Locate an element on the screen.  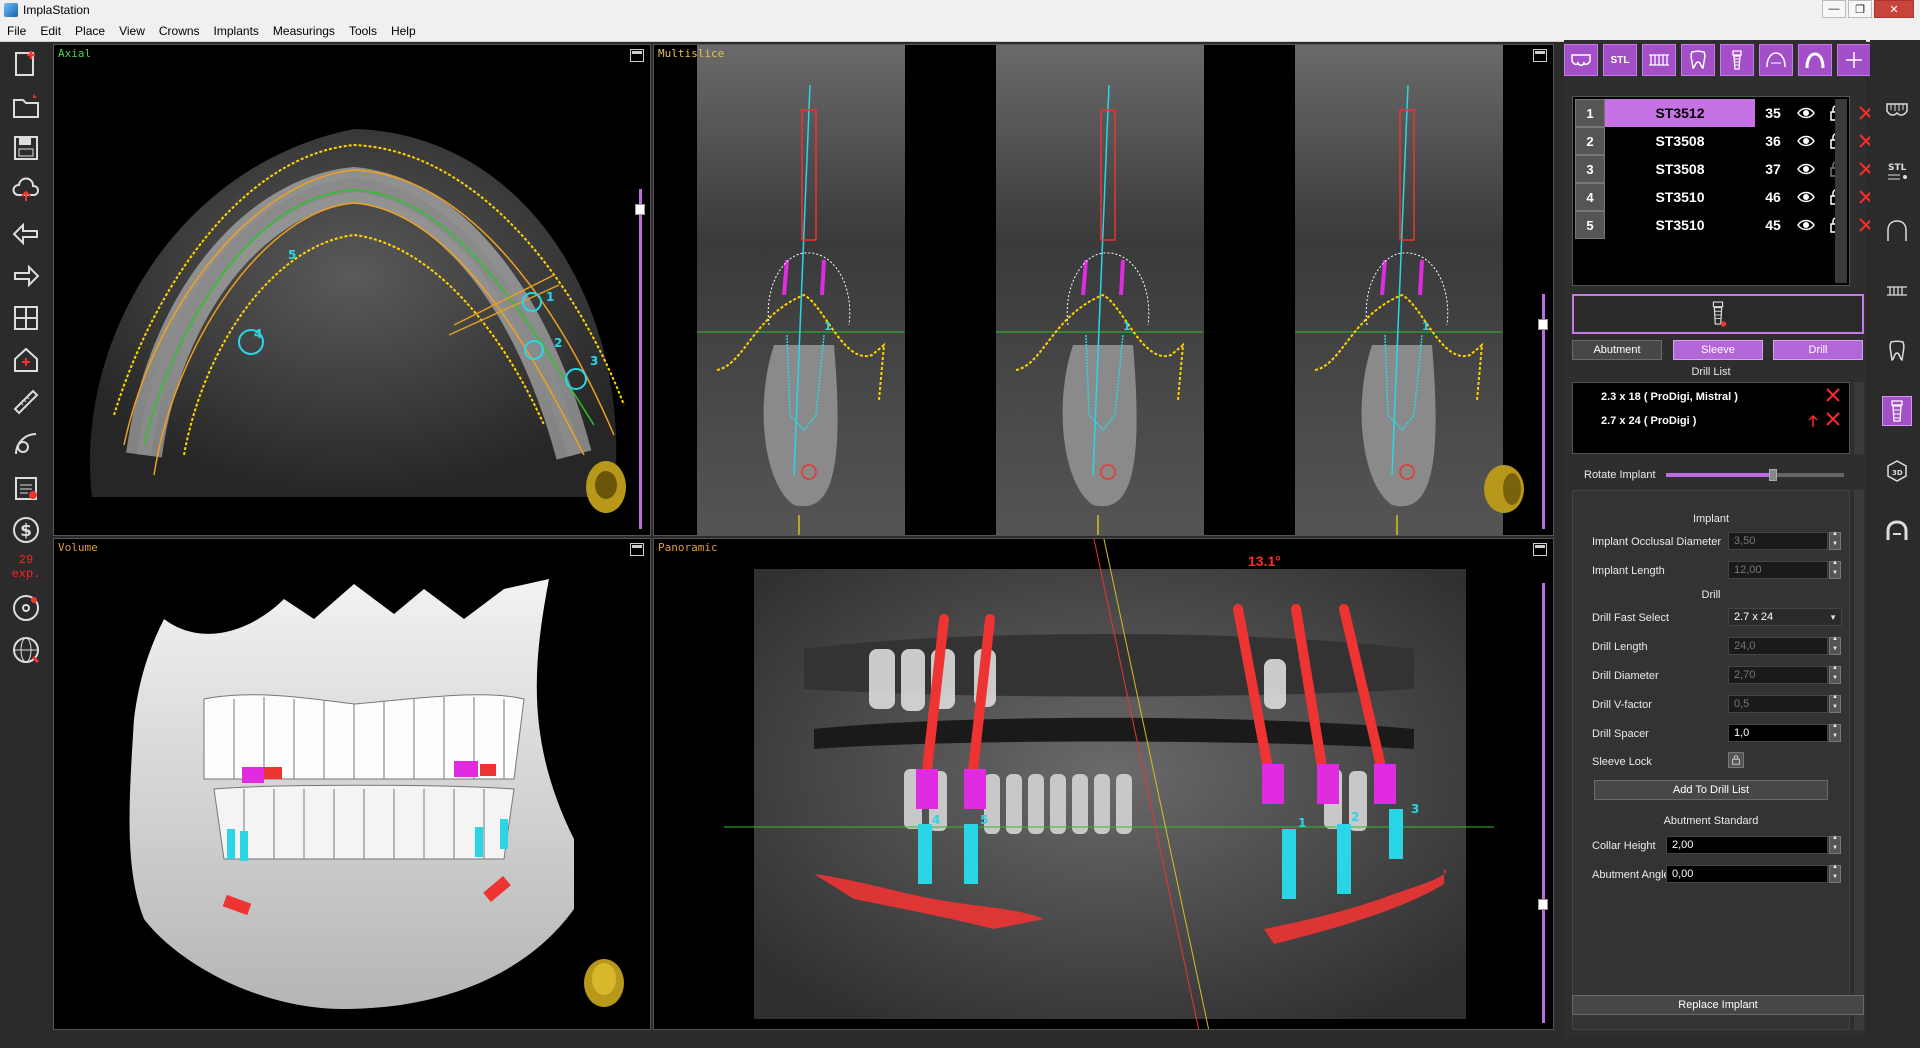
tooth-outline-icon is located at coordinates (1897, 351).